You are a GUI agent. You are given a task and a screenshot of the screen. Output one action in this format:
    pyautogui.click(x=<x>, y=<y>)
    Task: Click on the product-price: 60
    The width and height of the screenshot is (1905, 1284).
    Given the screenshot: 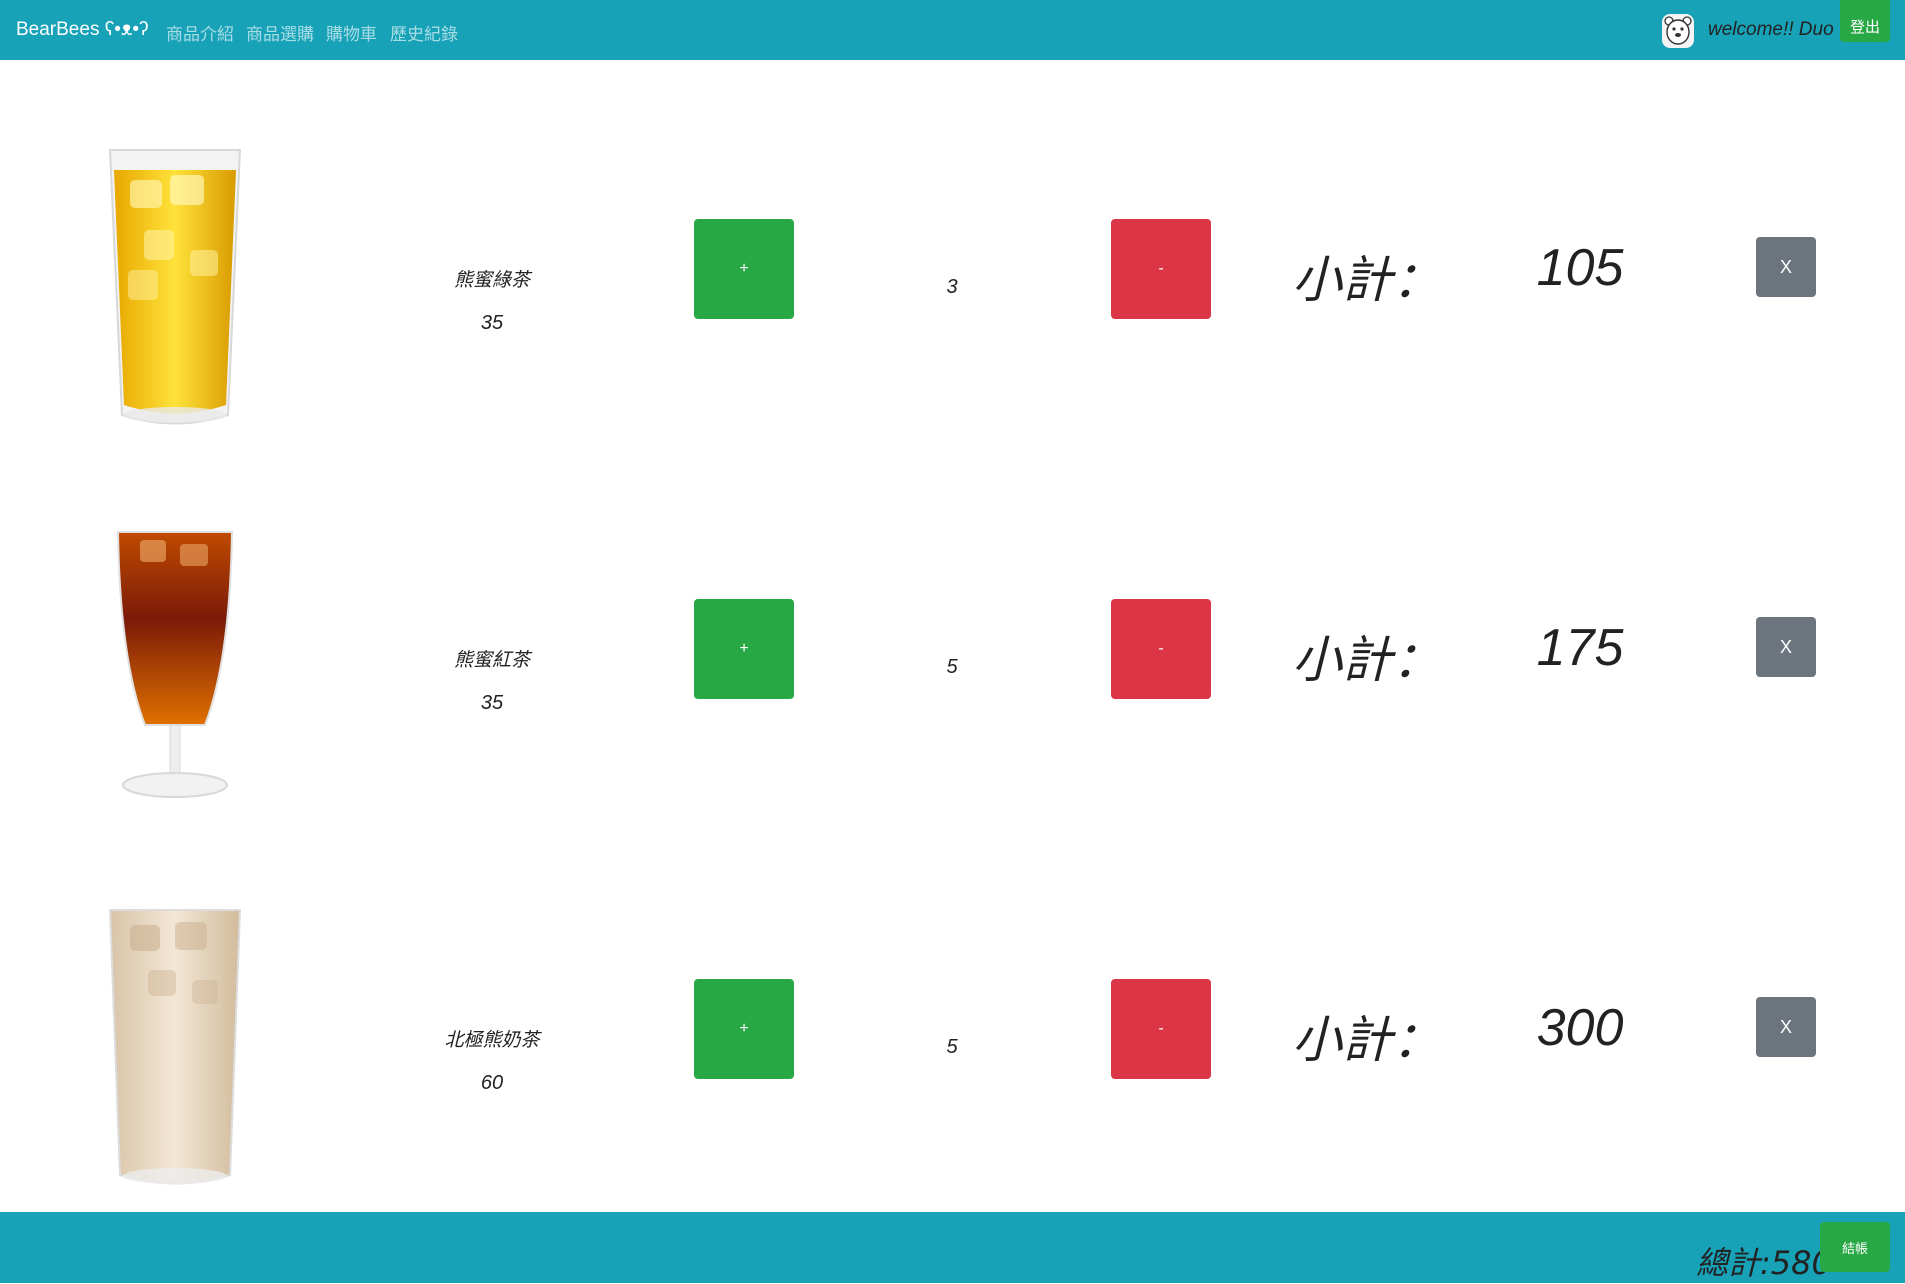 What is the action you would take?
    pyautogui.click(x=492, y=1083)
    